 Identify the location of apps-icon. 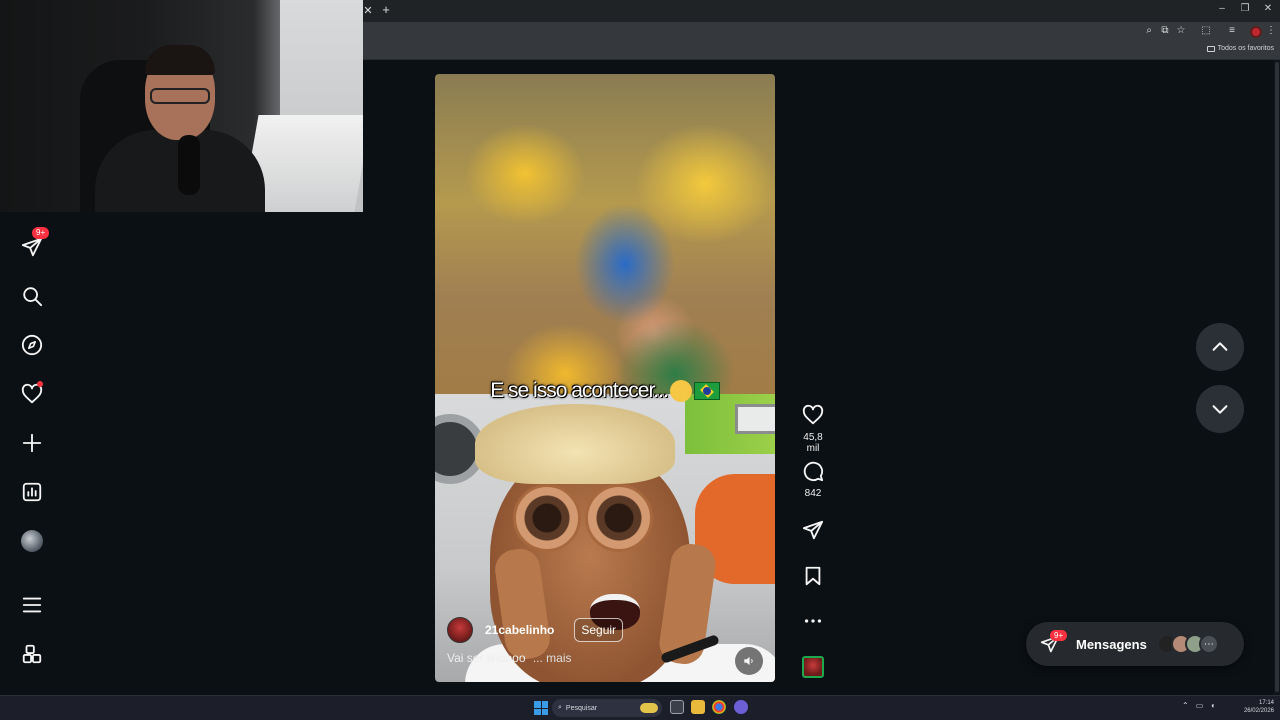
(32, 654).